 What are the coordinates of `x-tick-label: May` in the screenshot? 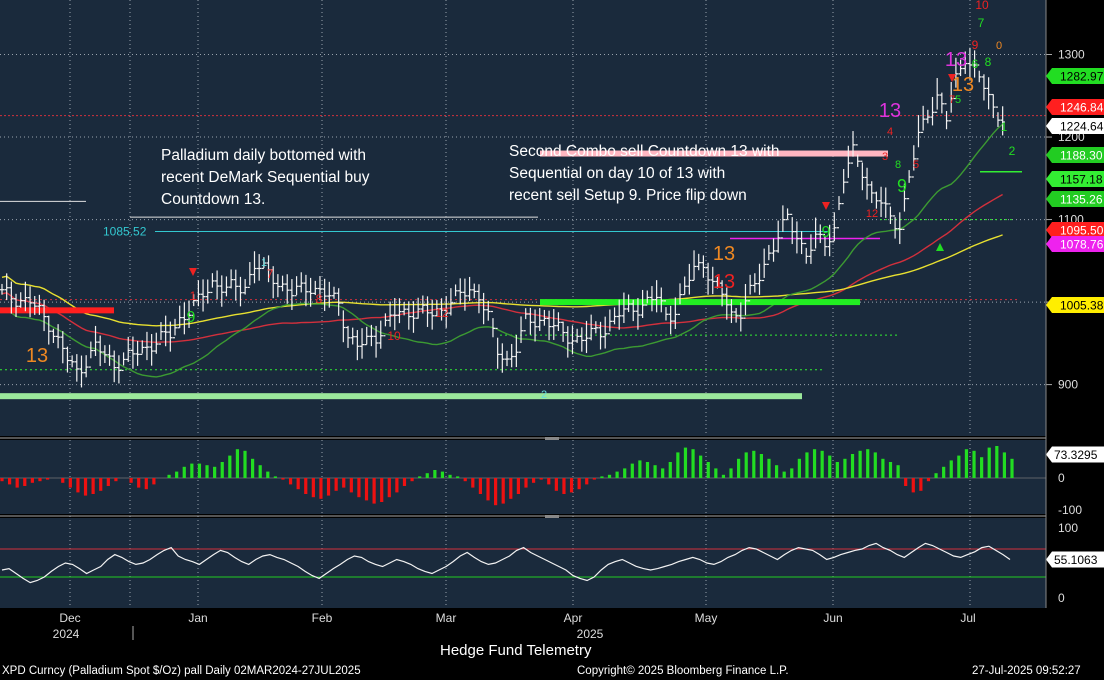 It's located at (706, 618).